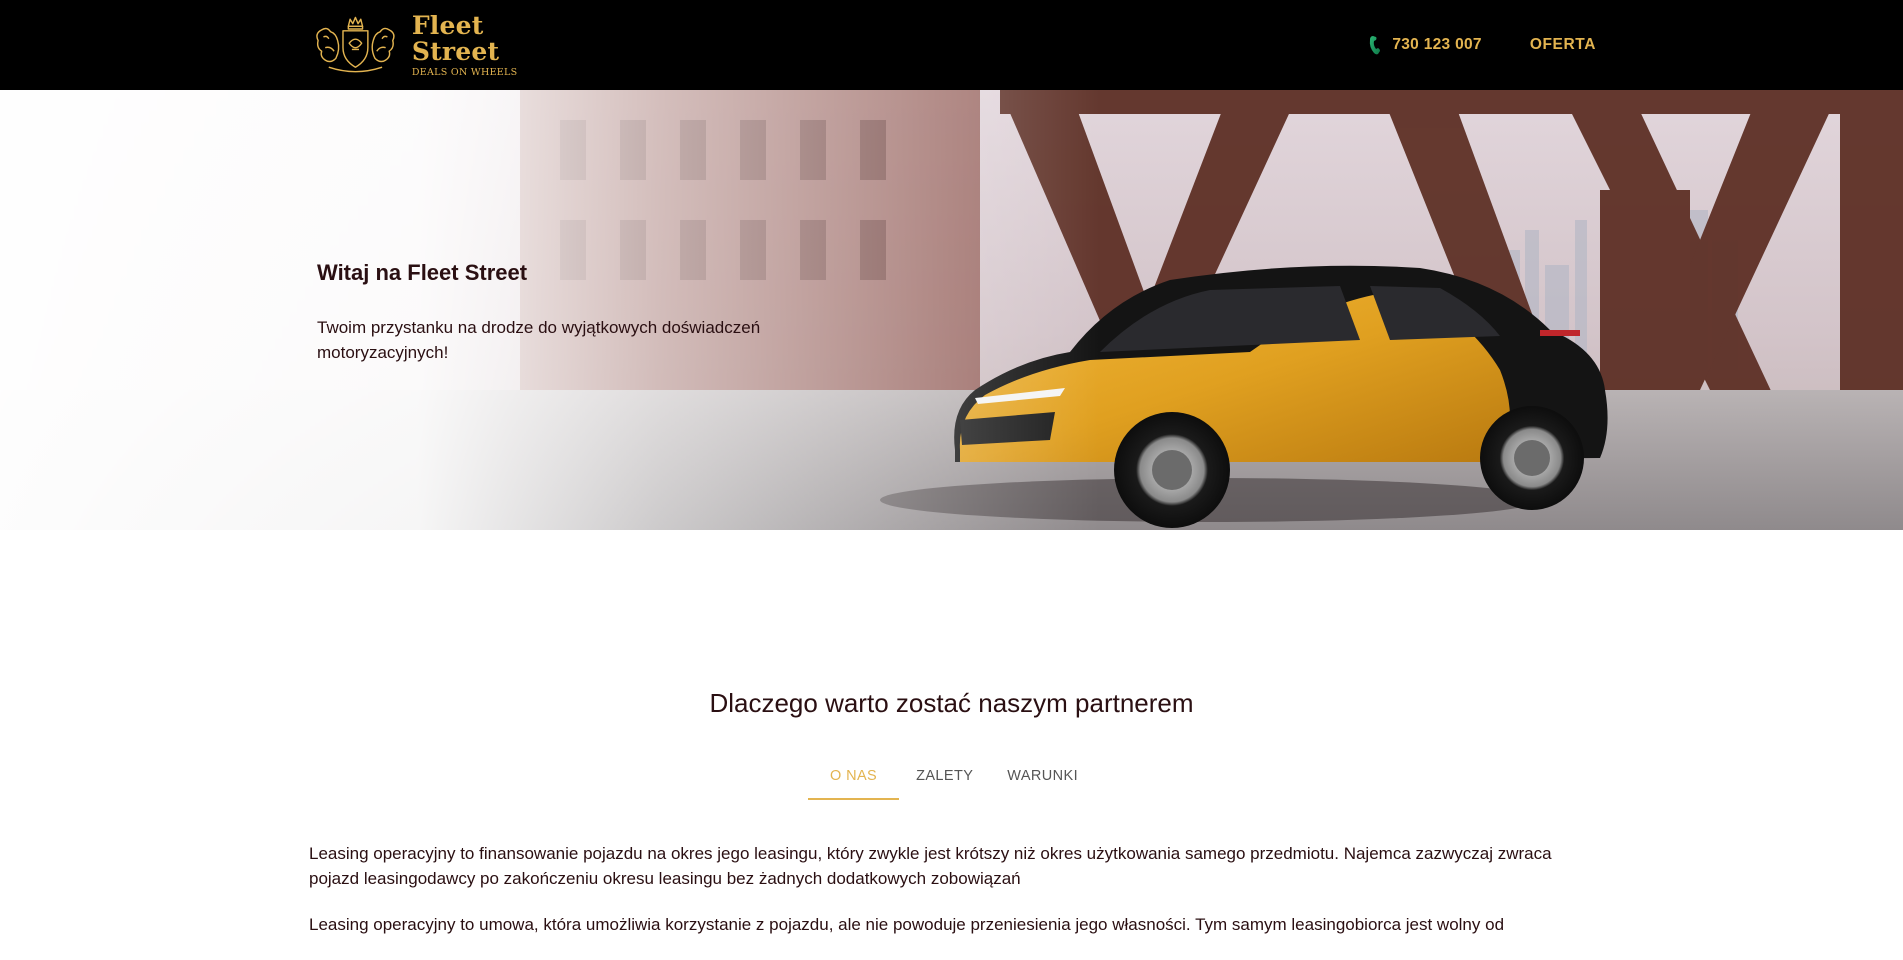 The height and width of the screenshot is (960, 1903). I want to click on phone-link: 730 123 007, so click(1425, 45).